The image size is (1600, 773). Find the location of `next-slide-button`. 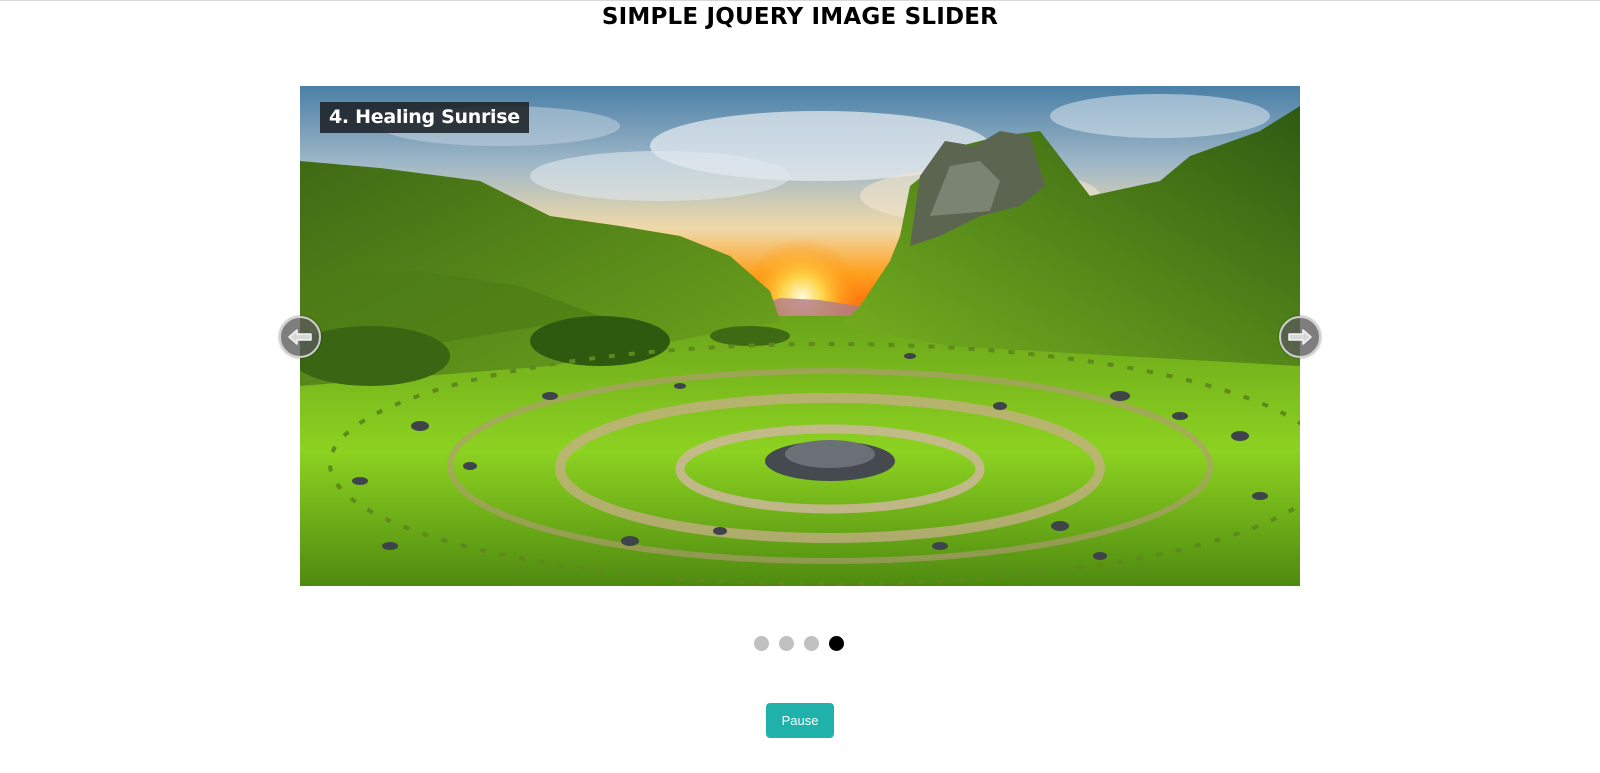

next-slide-button is located at coordinates (1300, 337).